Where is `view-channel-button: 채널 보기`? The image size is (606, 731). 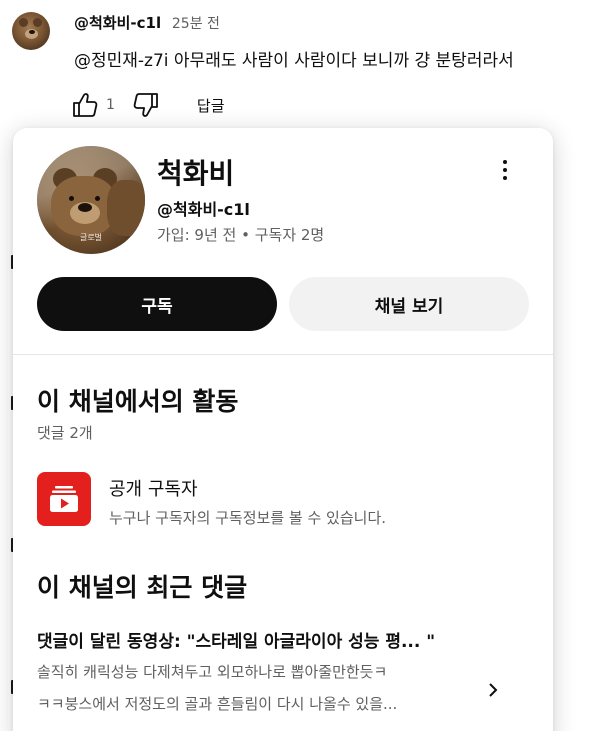
view-channel-button: 채널 보기 is located at coordinates (409, 304).